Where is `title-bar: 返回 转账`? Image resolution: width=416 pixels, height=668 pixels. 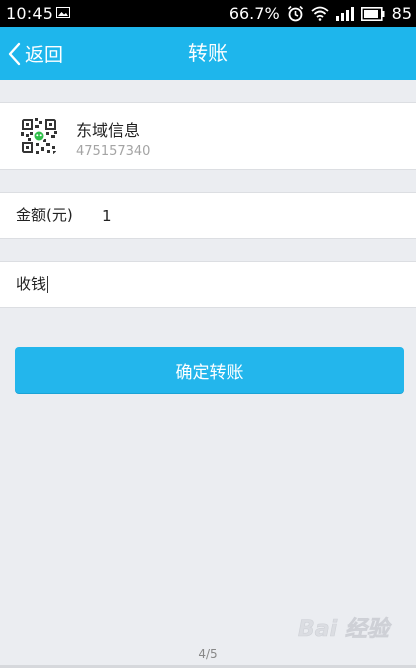
title-bar: 返回 转账 is located at coordinates (208, 53).